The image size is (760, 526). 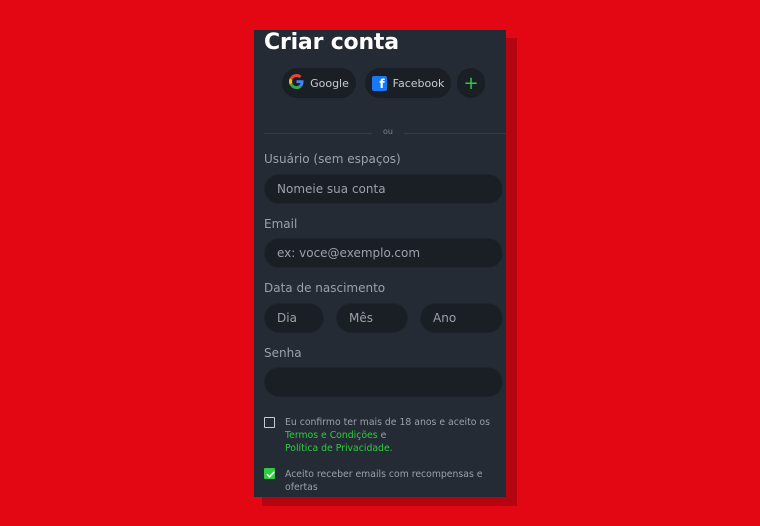 I want to click on google-login-label: Google, so click(x=329, y=83).